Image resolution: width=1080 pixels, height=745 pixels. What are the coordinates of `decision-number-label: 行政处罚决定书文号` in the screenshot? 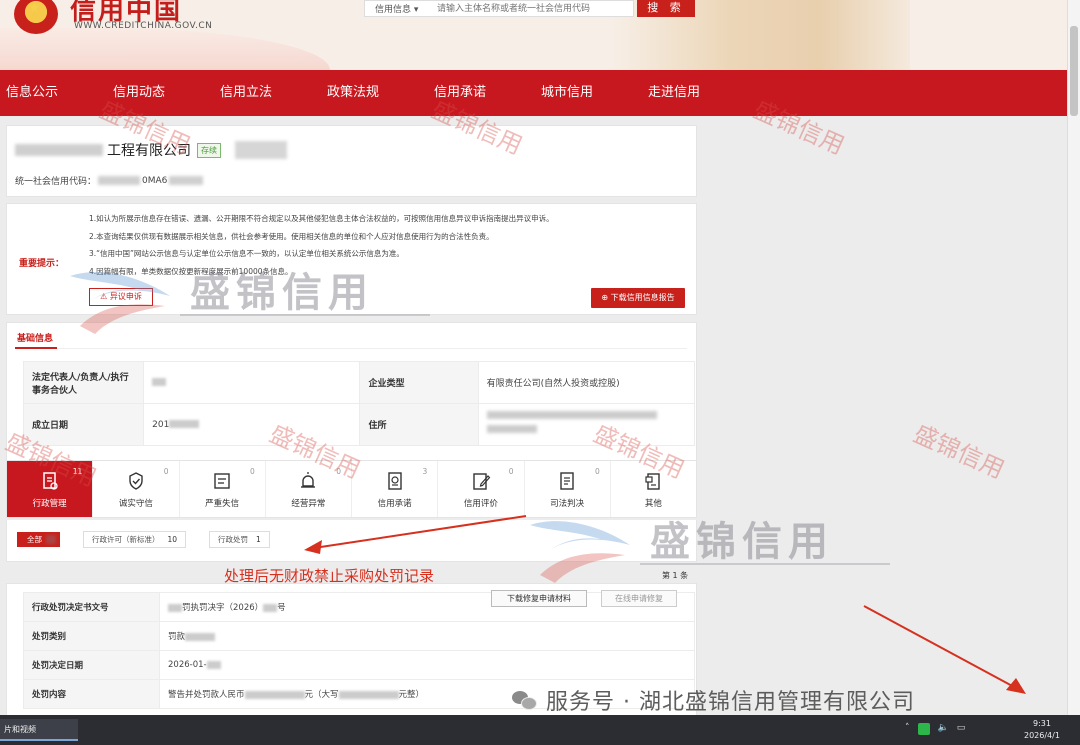 It's located at (91, 607).